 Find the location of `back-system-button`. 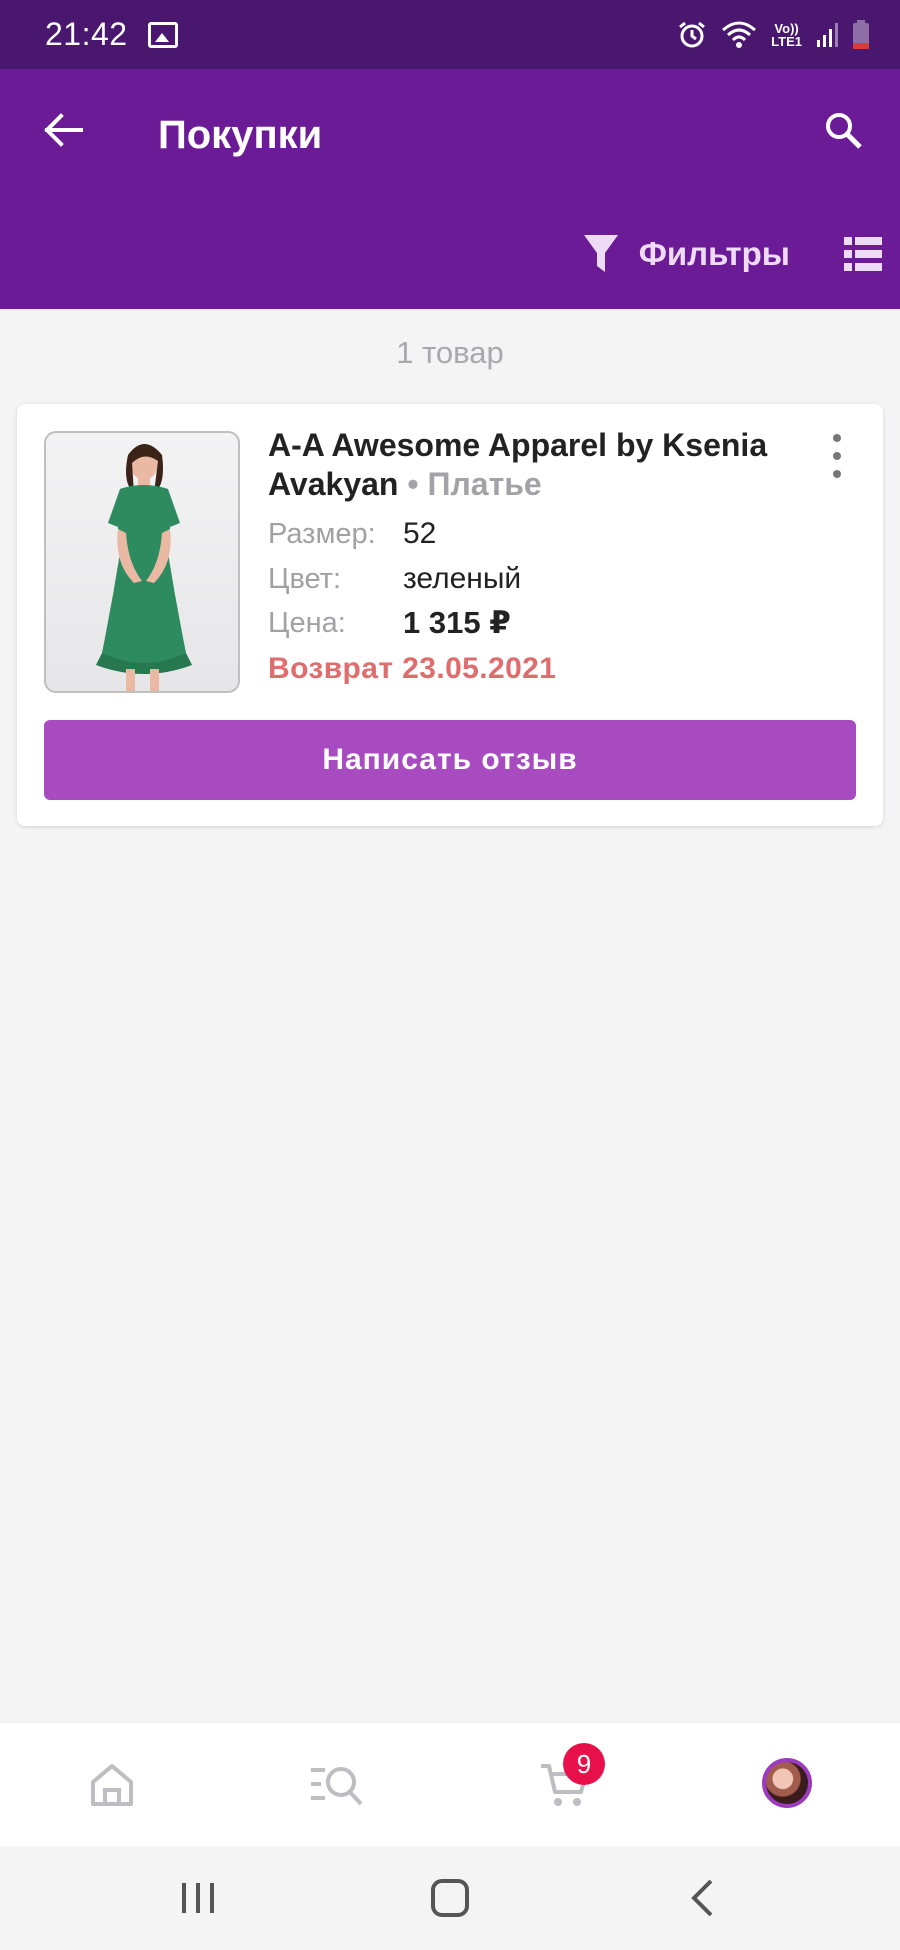

back-system-button is located at coordinates (702, 1898).